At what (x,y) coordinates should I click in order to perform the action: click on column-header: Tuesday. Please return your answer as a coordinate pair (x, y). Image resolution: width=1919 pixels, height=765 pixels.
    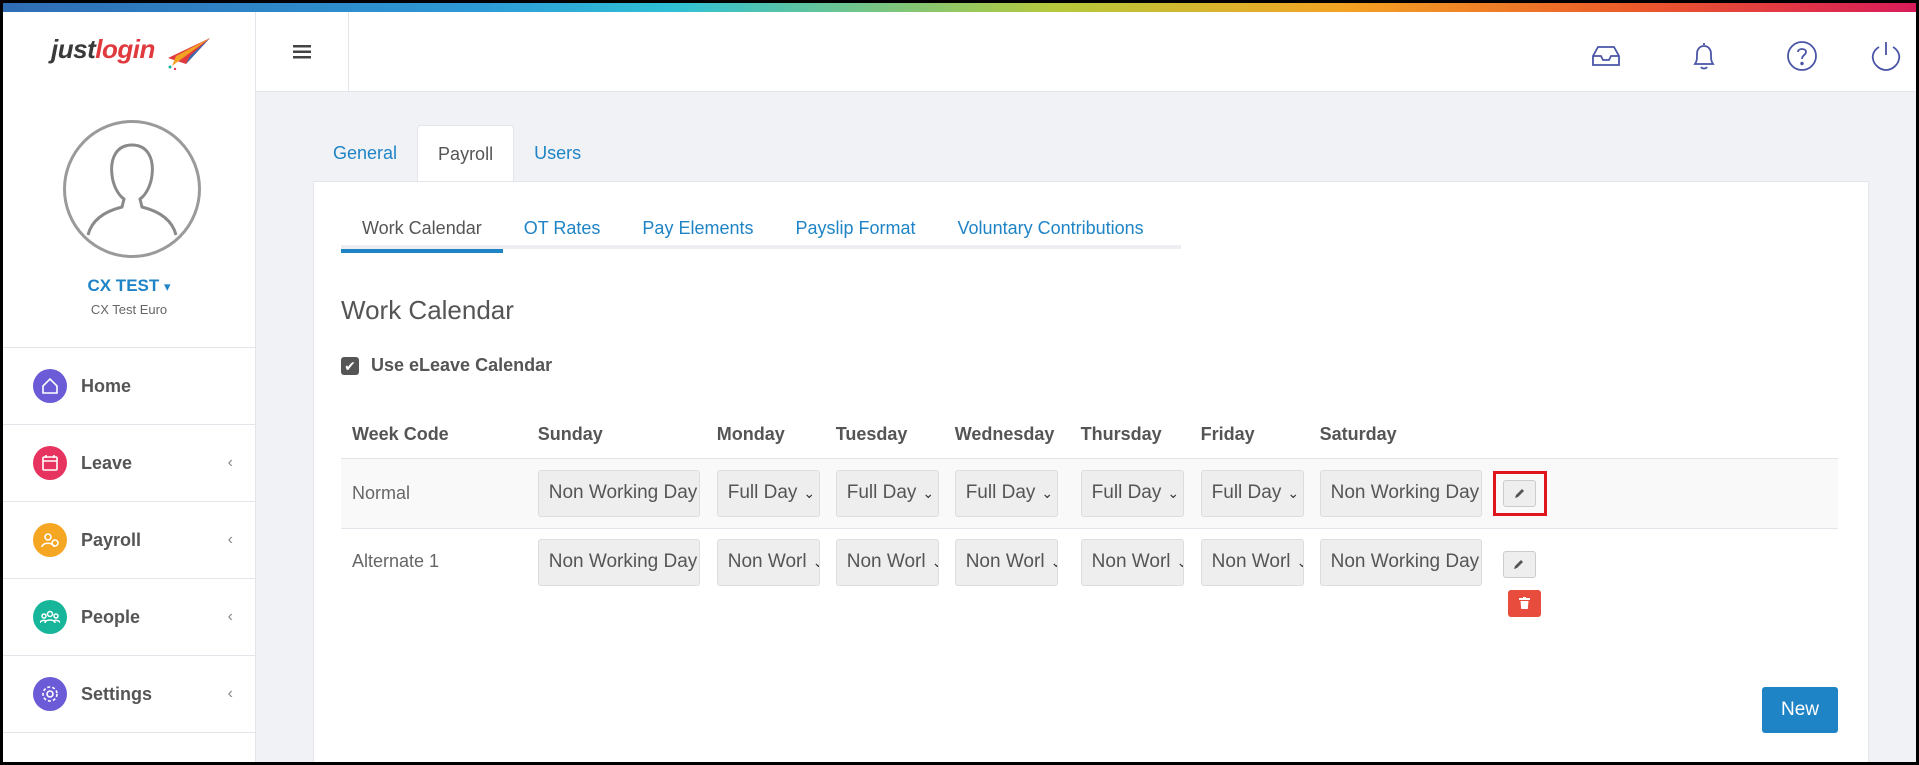
    Looking at the image, I should click on (884, 435).